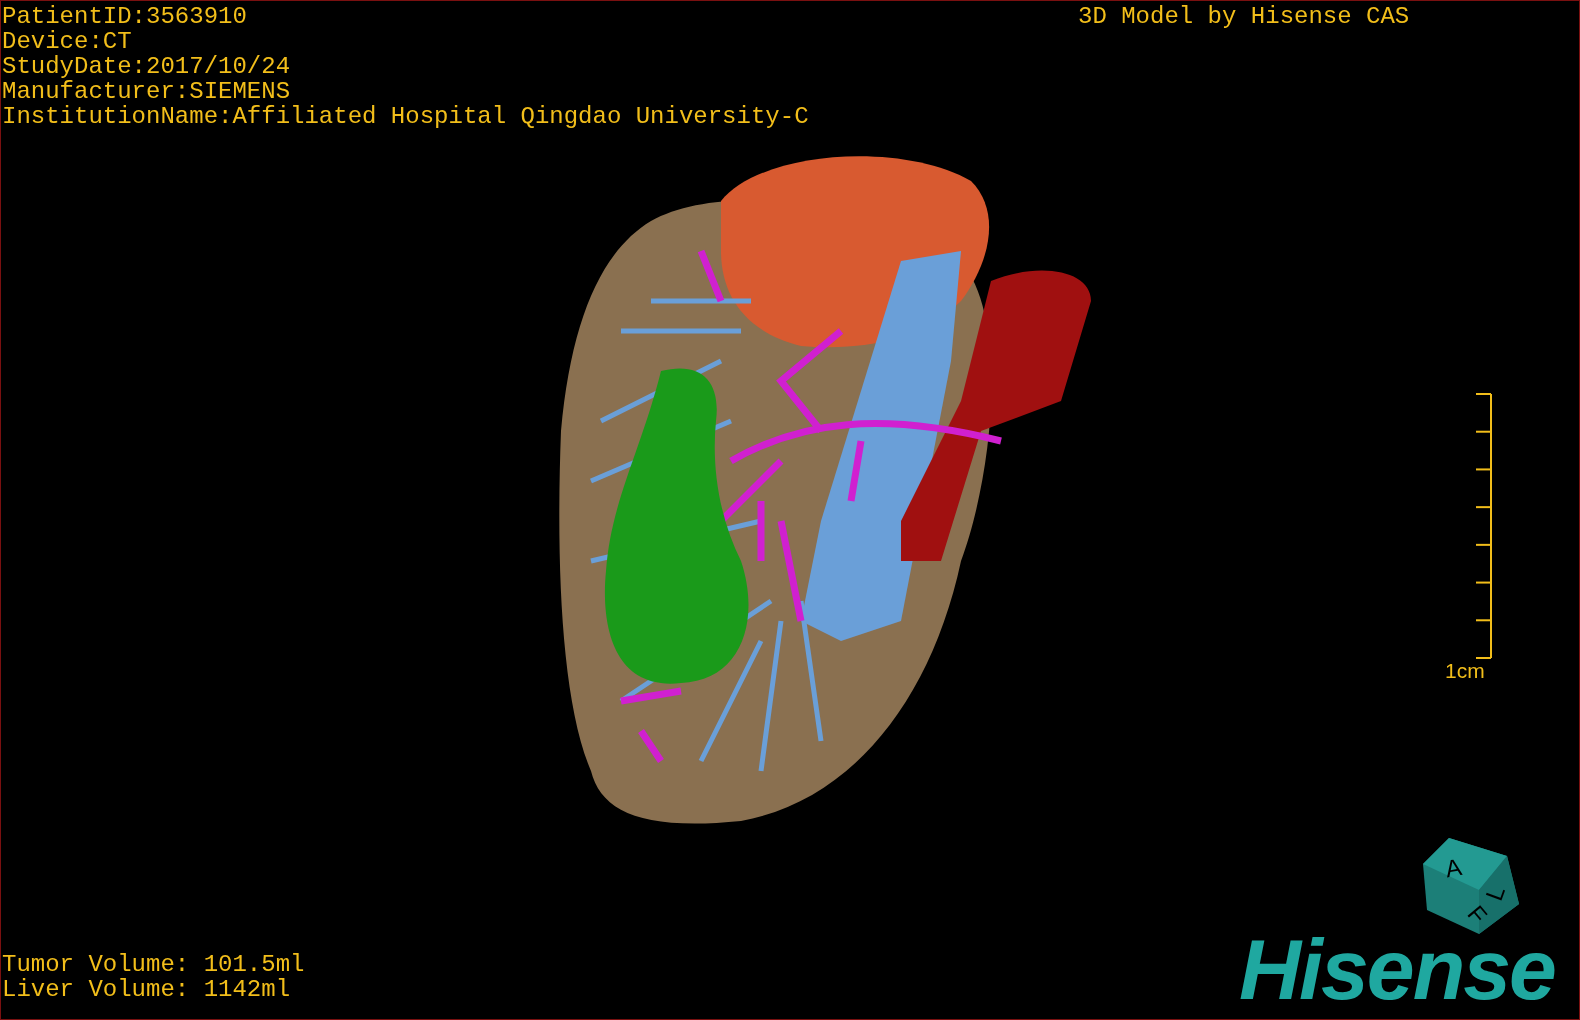 This screenshot has height=1020, width=1580. What do you see at coordinates (125, 16) in the screenshot?
I see `patient-info-line: PatientID:3563910` at bounding box center [125, 16].